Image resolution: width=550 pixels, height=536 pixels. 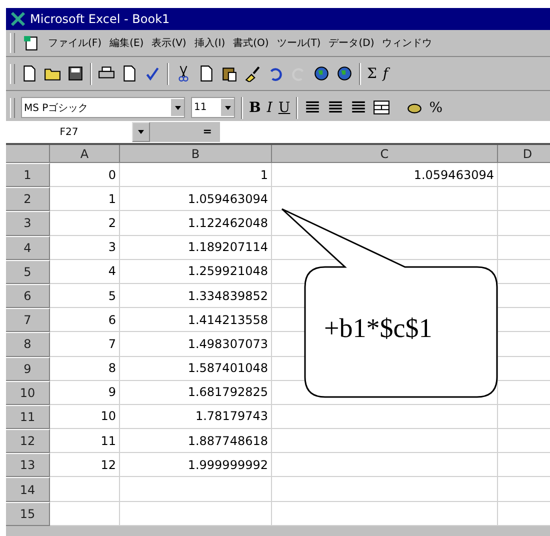 What do you see at coordinates (407, 43) in the screenshot?
I see `menu-item: ウィンドウ` at bounding box center [407, 43].